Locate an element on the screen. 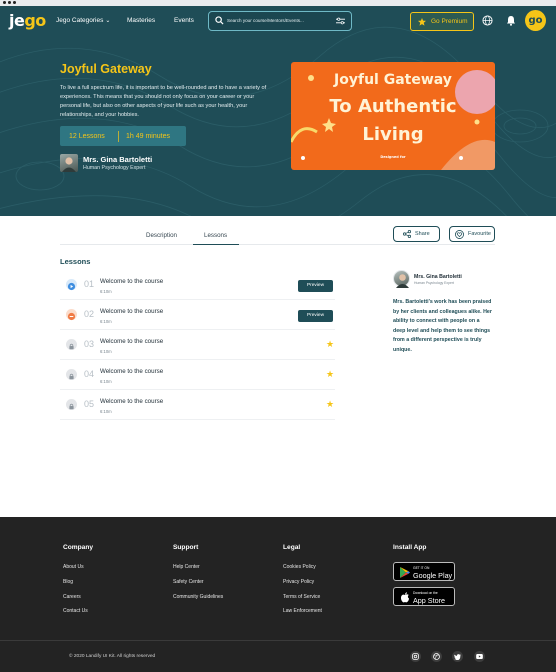  footer-divider is located at coordinates (278, 640).